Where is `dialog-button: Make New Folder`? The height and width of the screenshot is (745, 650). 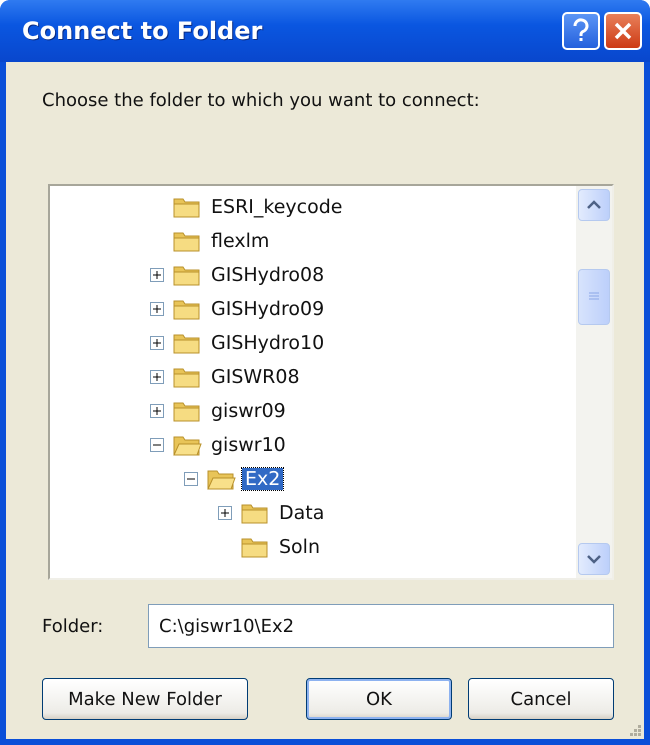
dialog-button: Make New Folder is located at coordinates (145, 699).